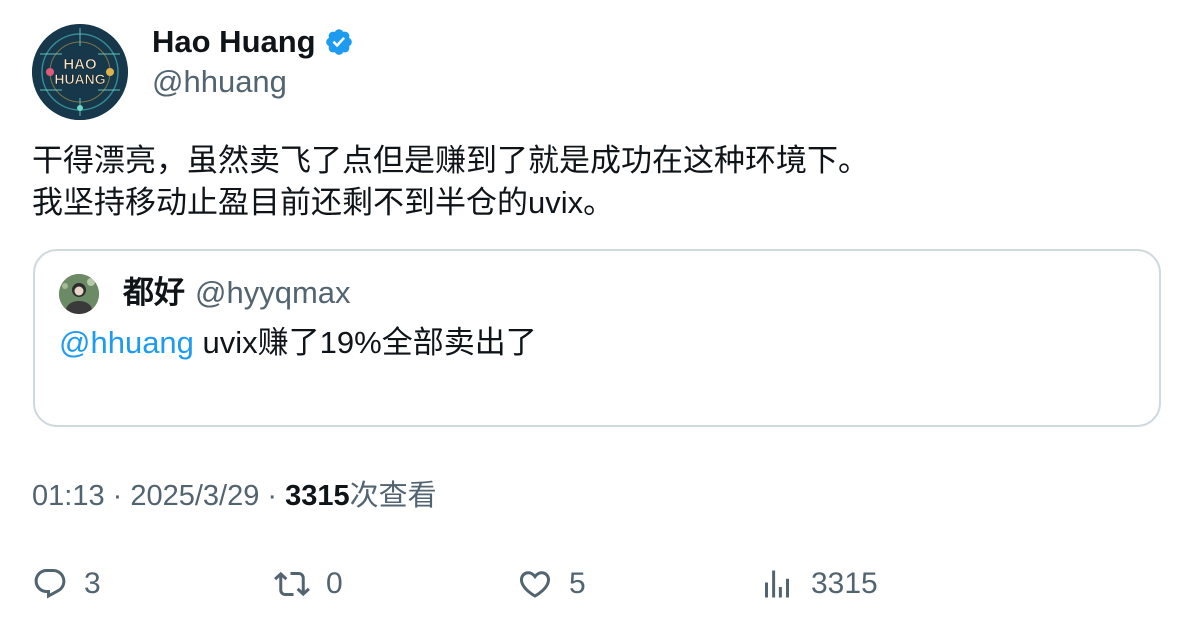 This screenshot has width=1196, height=630. Describe the element at coordinates (844, 583) in the screenshot. I see `views-action-count: 3315` at that location.